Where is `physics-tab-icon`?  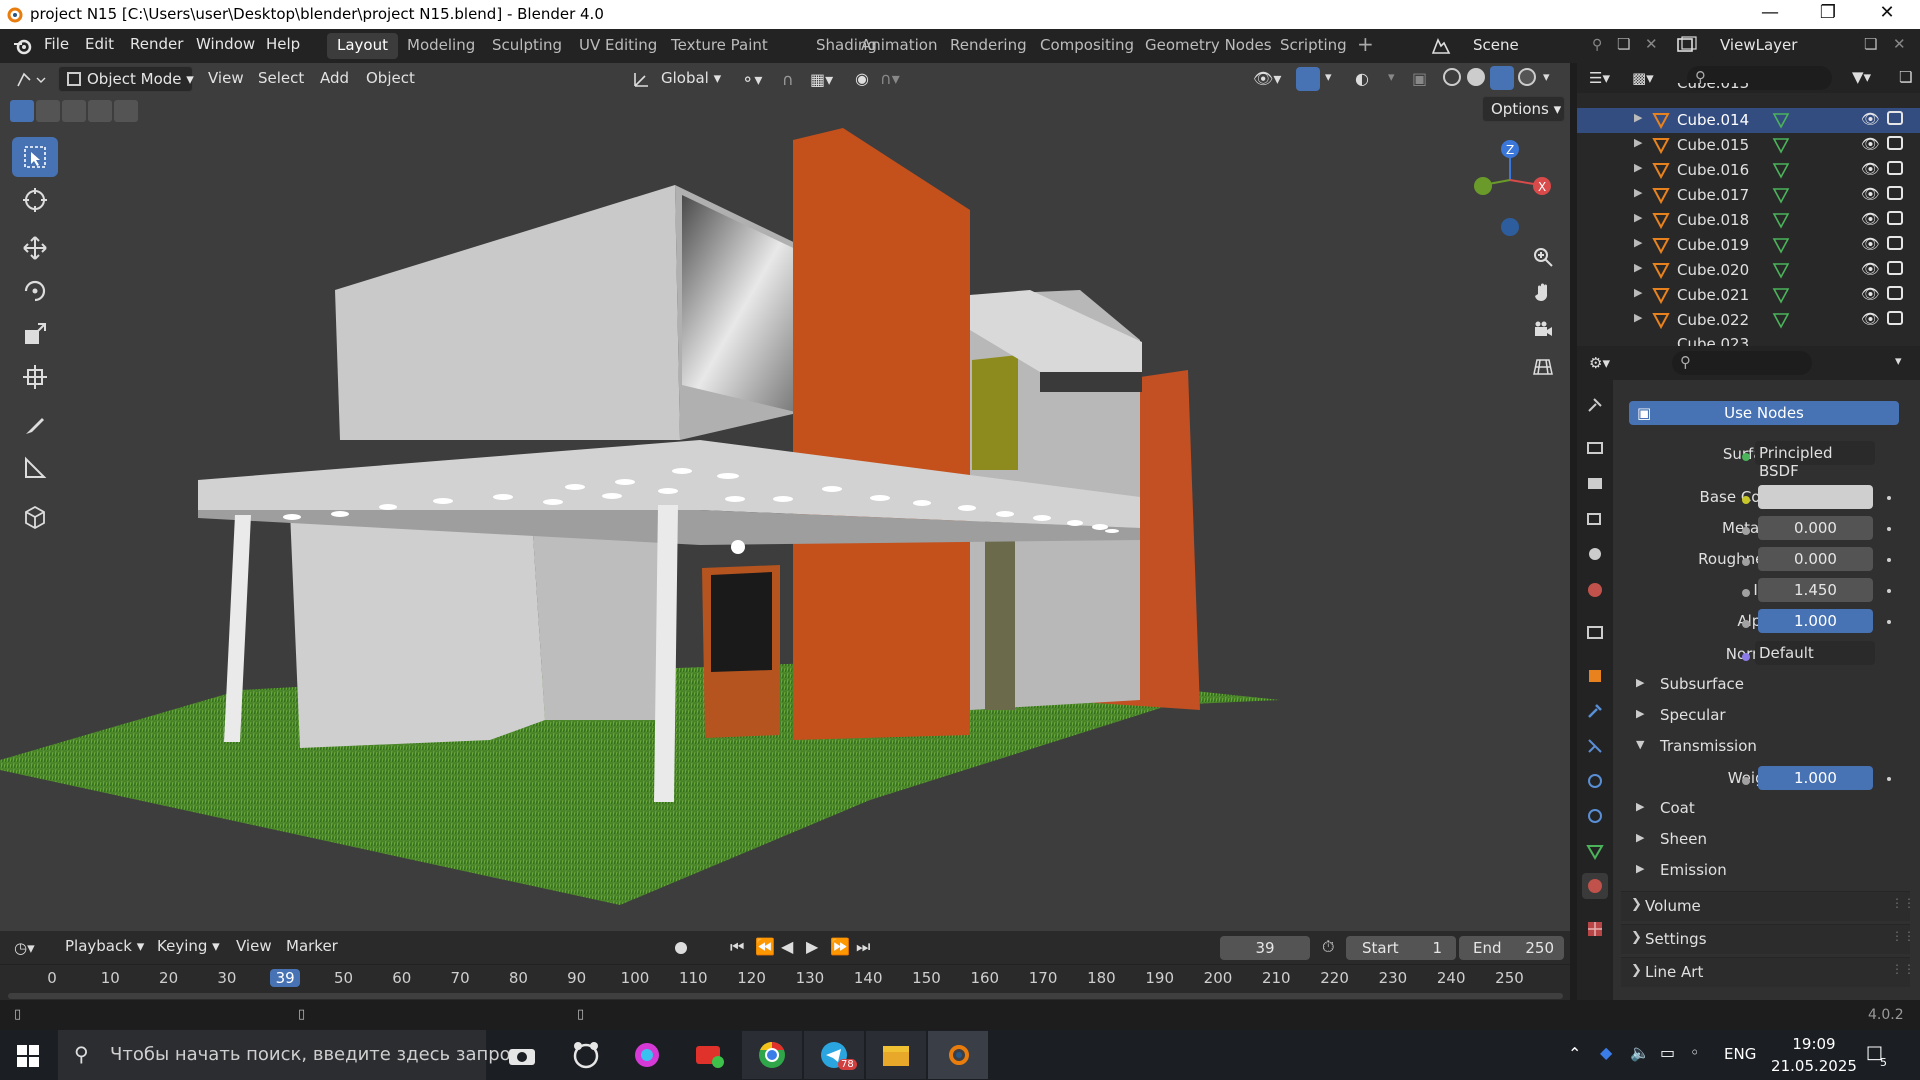
physics-tab-icon is located at coordinates (1595, 781).